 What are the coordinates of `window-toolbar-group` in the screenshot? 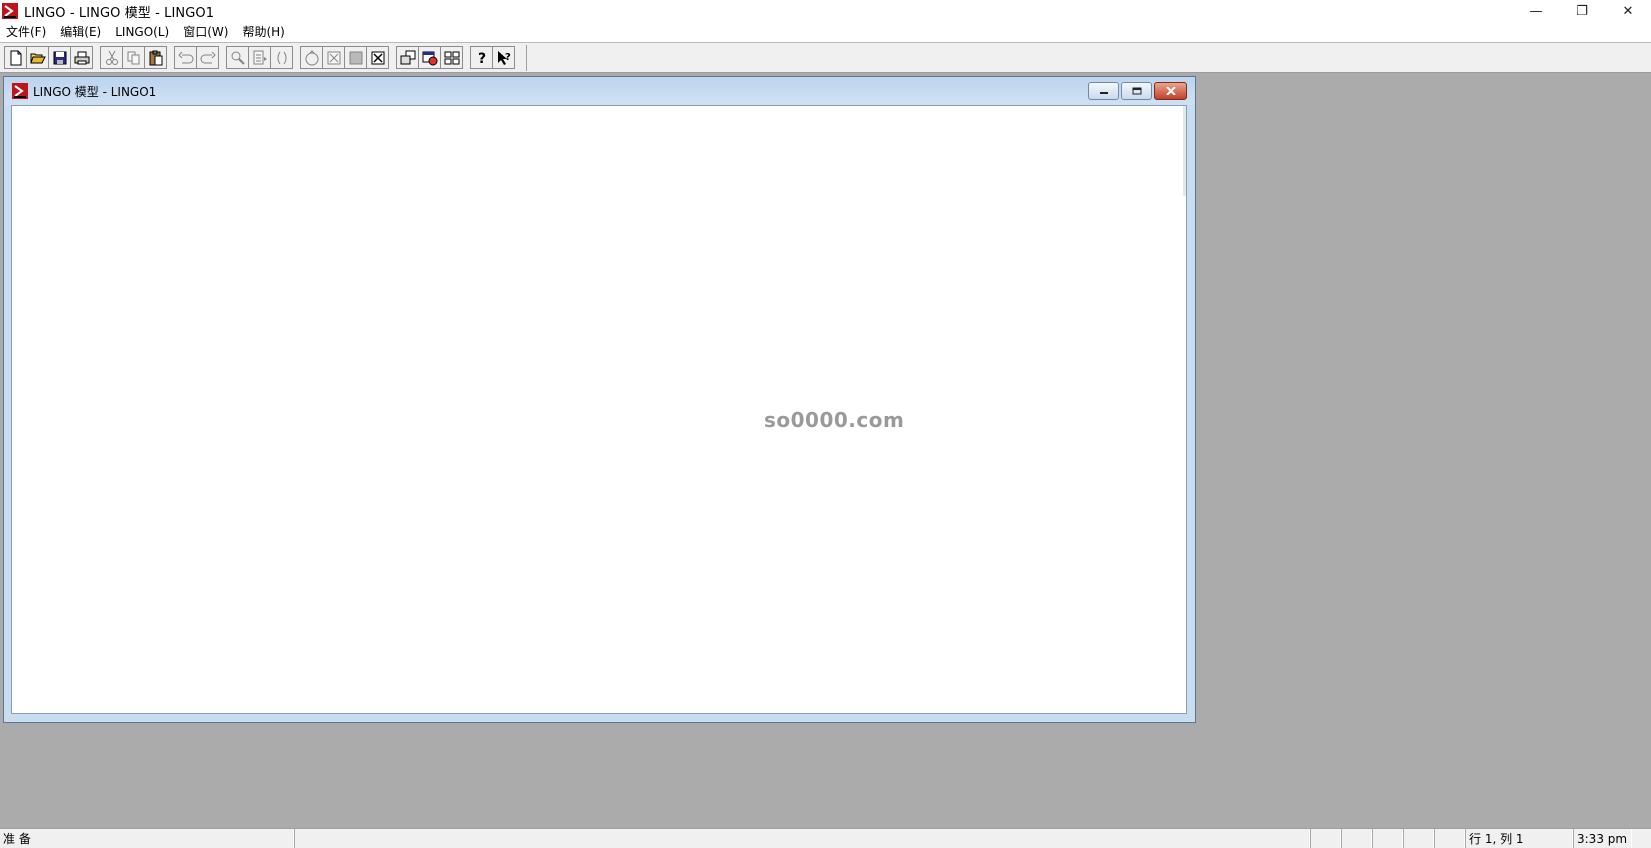 It's located at (429, 57).